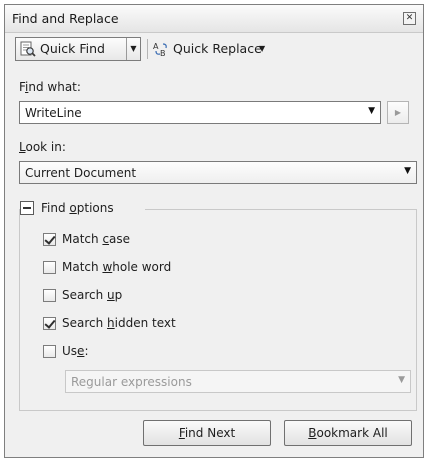 The height and width of the screenshot is (461, 432). Describe the element at coordinates (49, 323) in the screenshot. I see `search-hidden-text-checkbox` at that location.